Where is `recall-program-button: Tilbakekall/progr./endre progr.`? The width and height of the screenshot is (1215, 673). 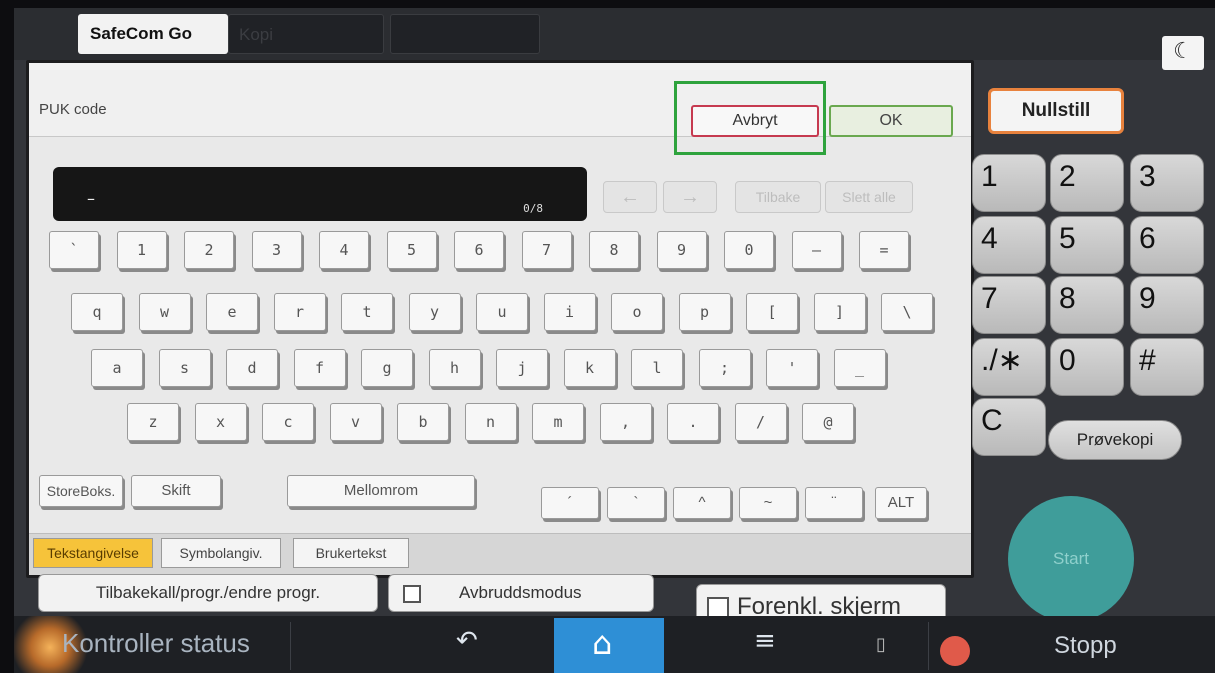
recall-program-button: Tilbakekall/progr./endre progr. is located at coordinates (208, 593).